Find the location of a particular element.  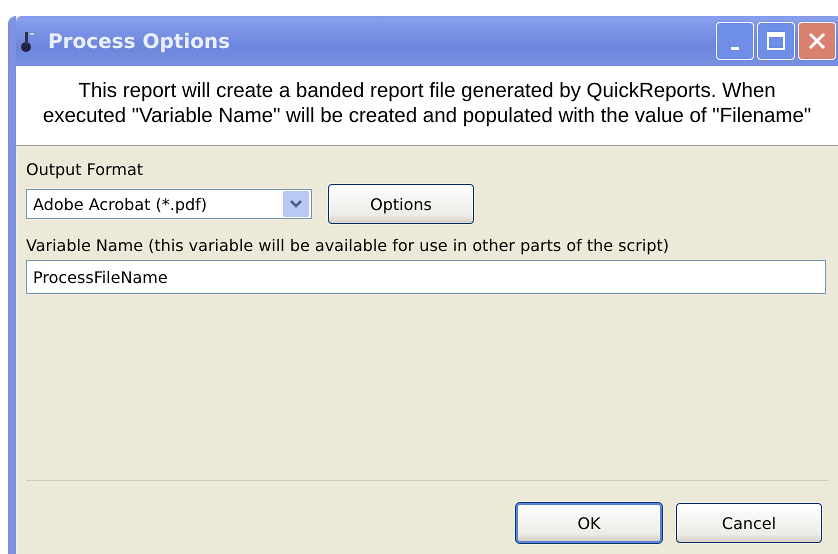

maximize-icon is located at coordinates (776, 41).